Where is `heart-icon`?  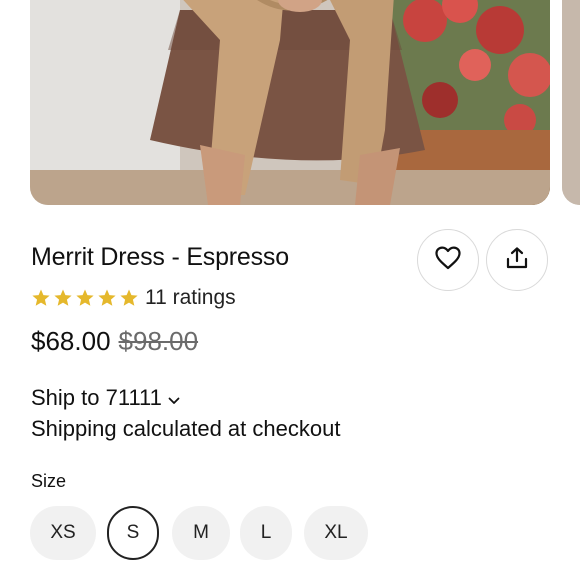 heart-icon is located at coordinates (448, 260).